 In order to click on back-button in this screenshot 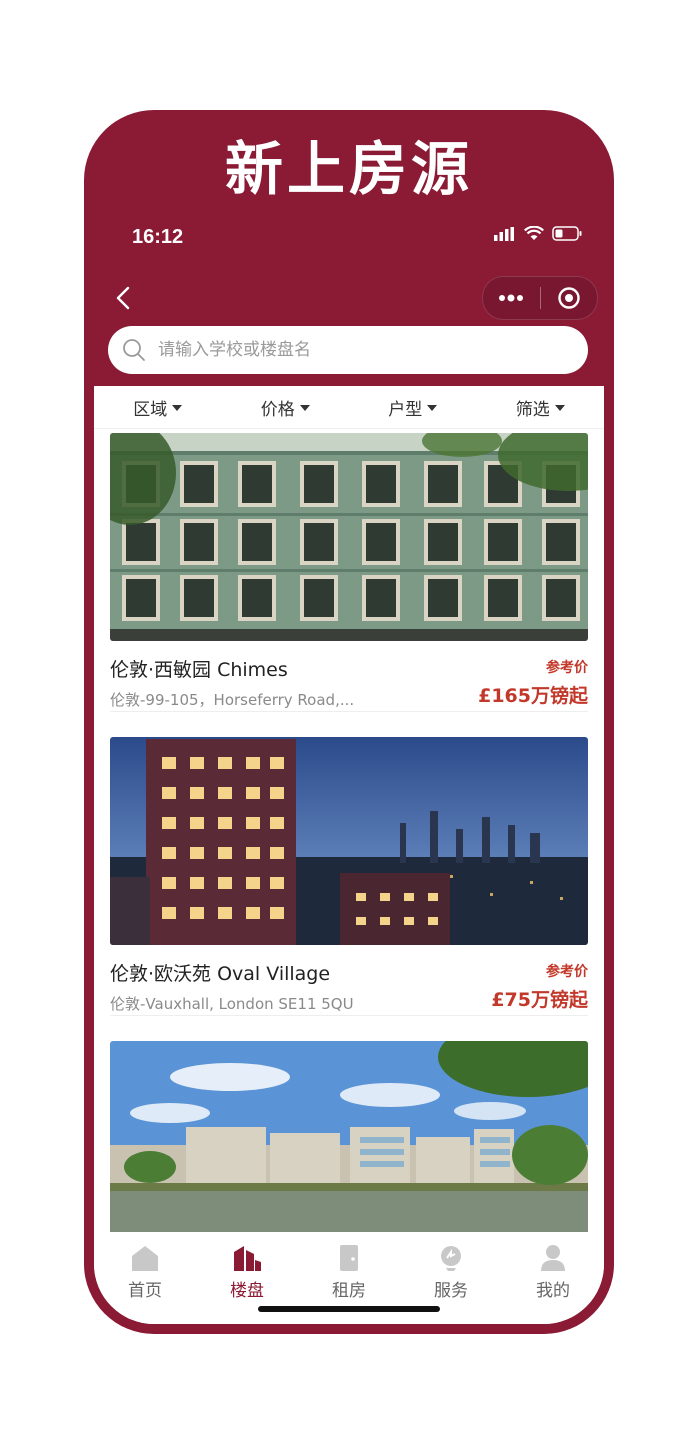, I will do `click(123, 298)`.